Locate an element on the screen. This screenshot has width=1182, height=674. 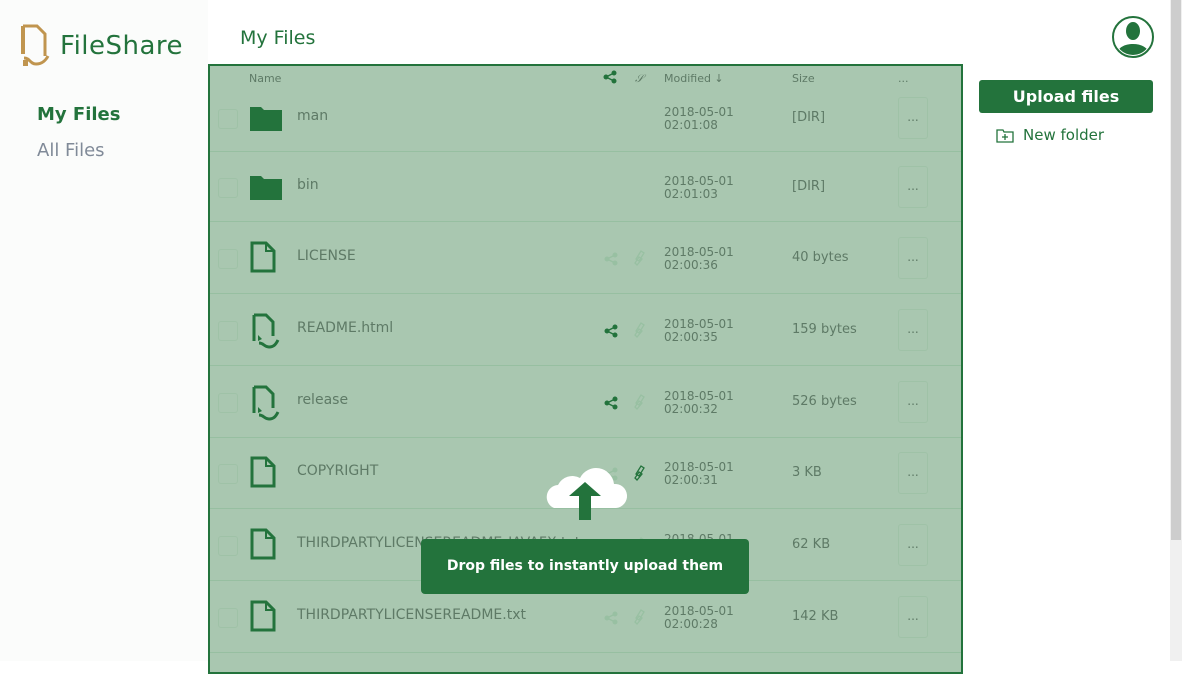
modified-time: 02:00:31 is located at coordinates (691, 480).